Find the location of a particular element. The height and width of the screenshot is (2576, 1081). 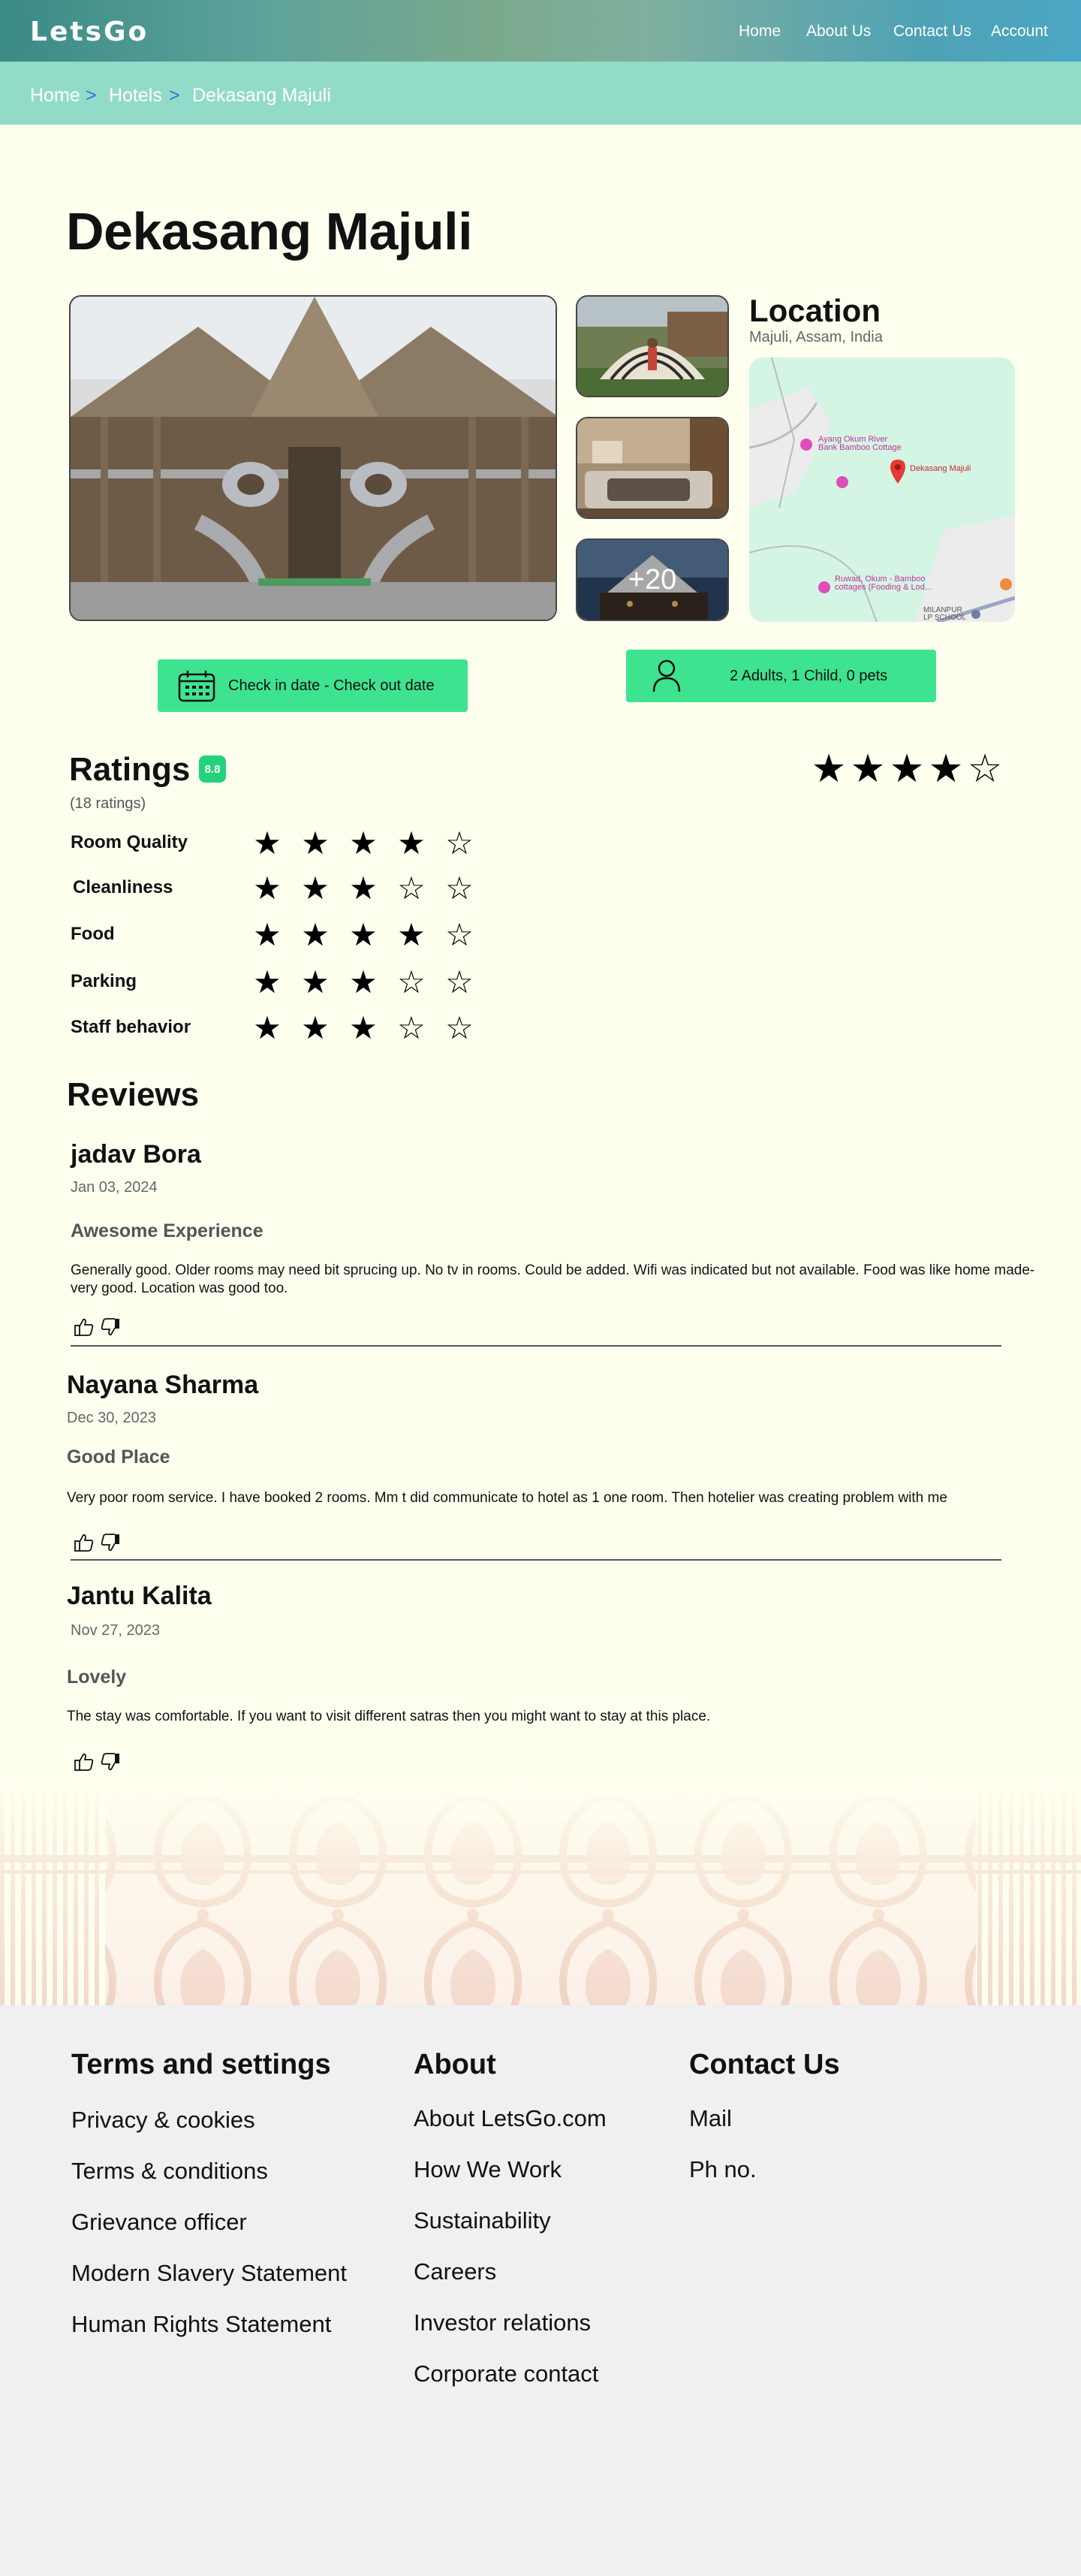

logo: LetsGo is located at coordinates (89, 32).